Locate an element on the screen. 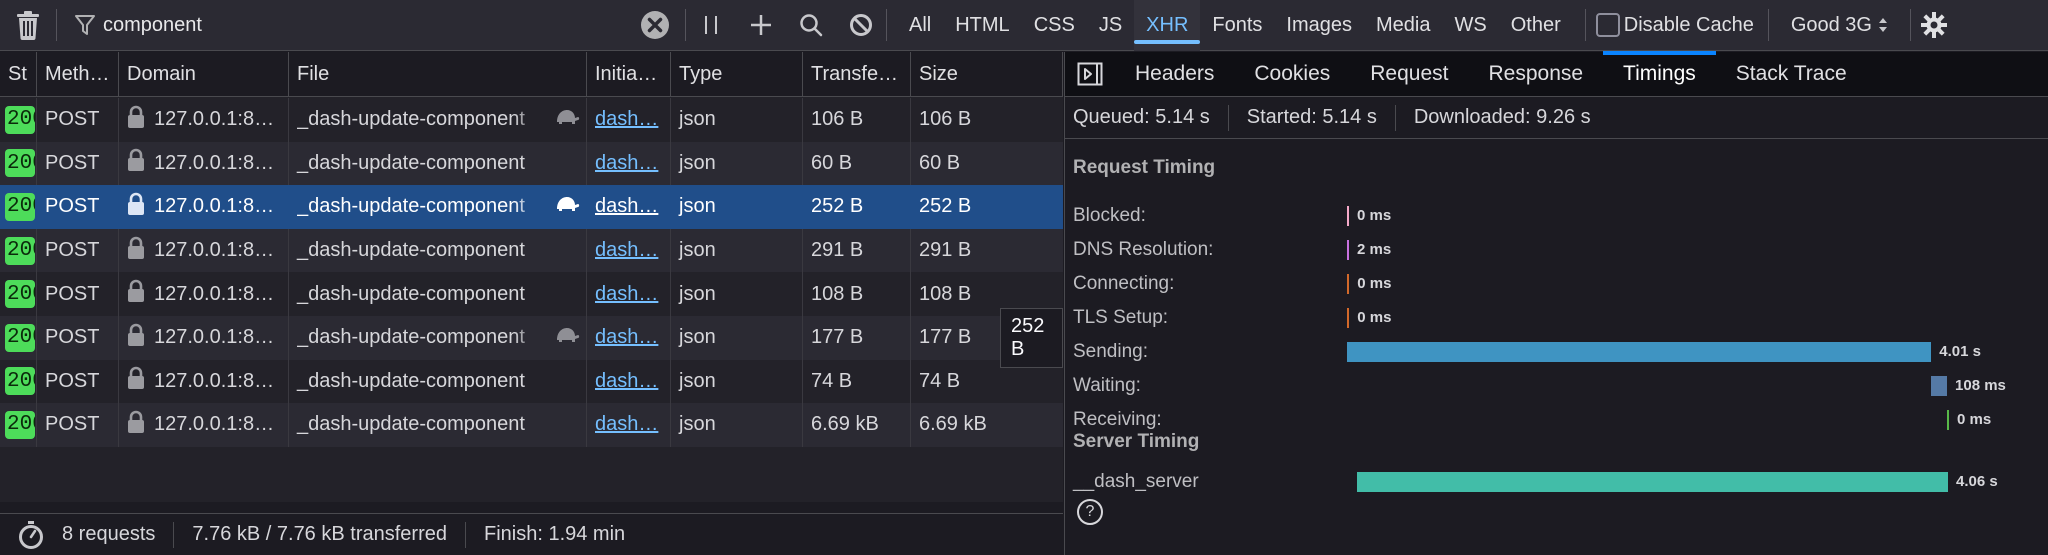 Image resolution: width=2048 pixels, height=555 pixels. search-button is located at coordinates (811, 25).